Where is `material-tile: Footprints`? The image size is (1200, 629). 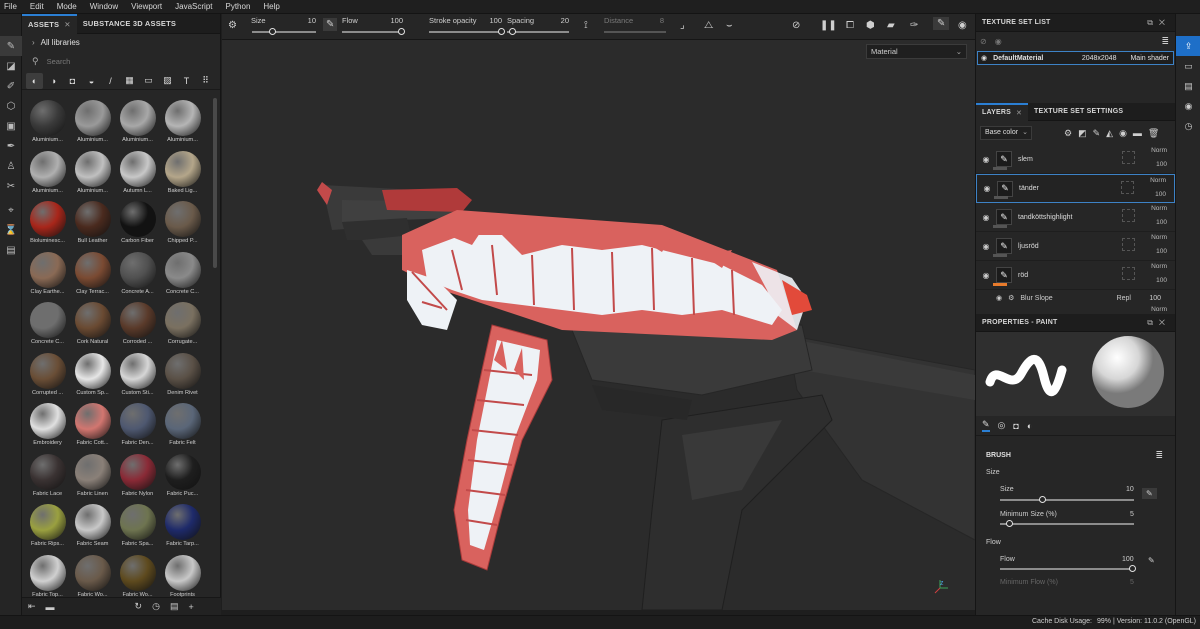 material-tile: Footprints is located at coordinates (182, 577).